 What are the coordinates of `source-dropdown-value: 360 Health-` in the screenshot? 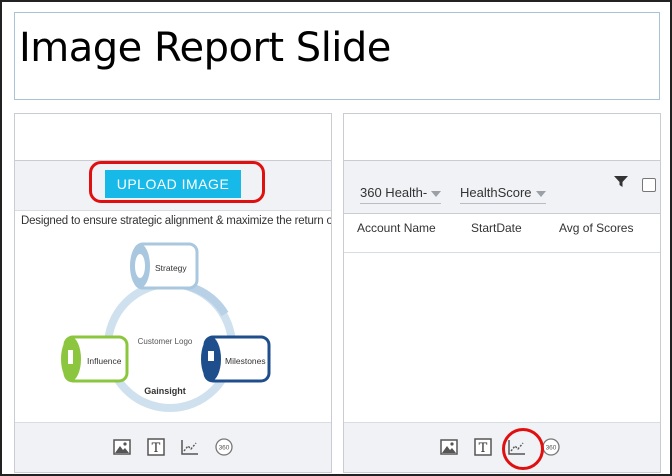 It's located at (394, 192).